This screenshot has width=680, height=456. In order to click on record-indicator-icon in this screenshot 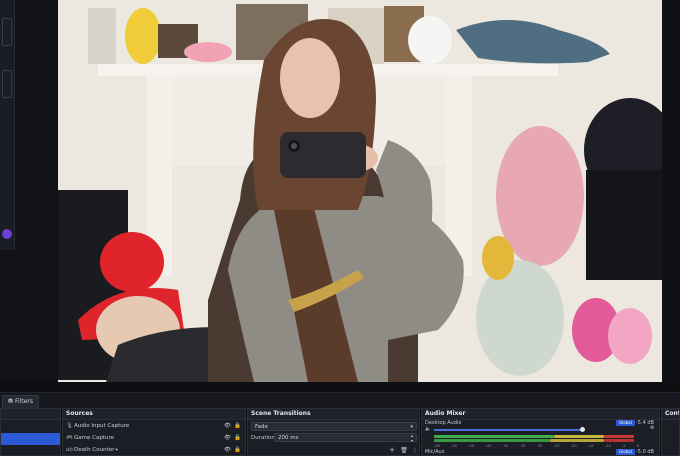, I will do `click(7, 234)`.